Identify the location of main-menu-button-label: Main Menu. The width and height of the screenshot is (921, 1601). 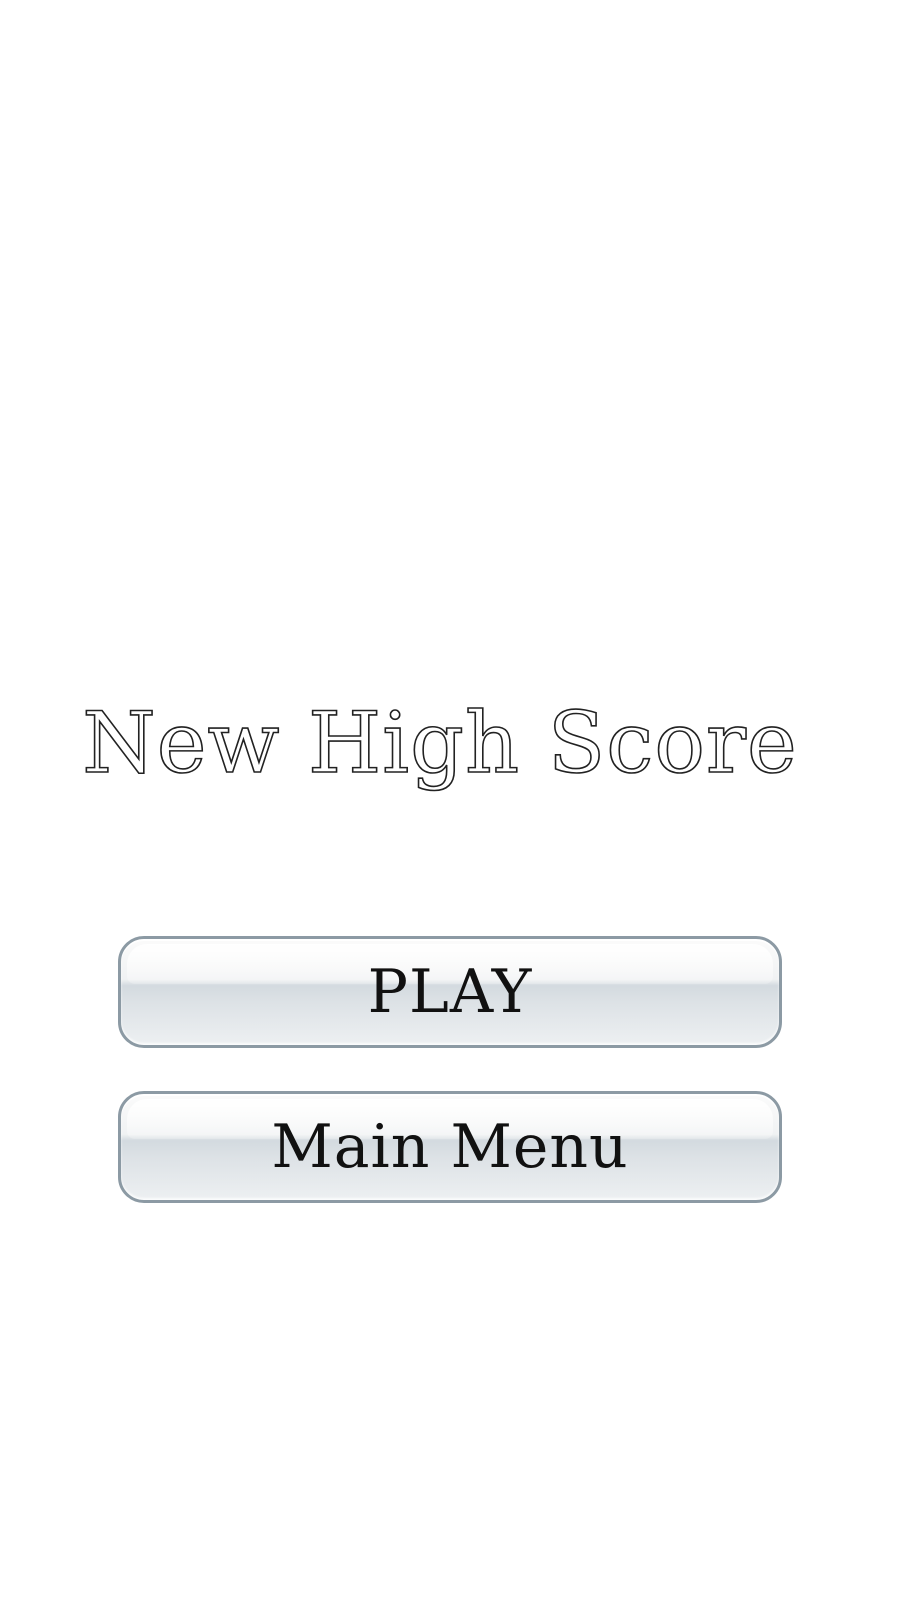
(450, 1147).